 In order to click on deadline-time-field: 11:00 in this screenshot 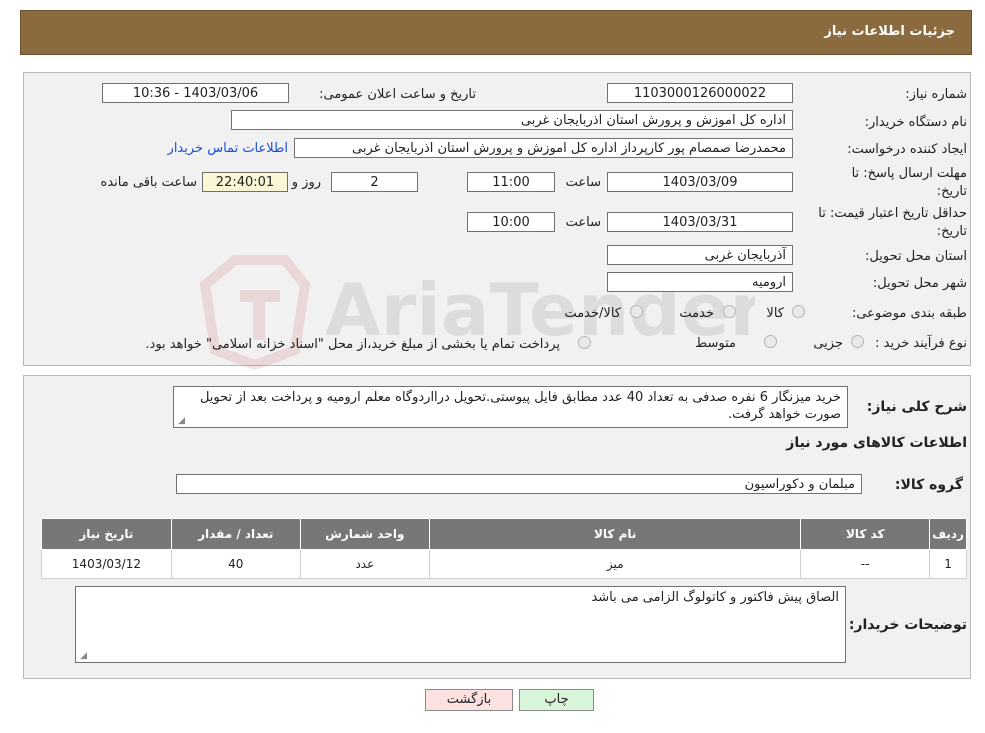, I will do `click(511, 182)`.